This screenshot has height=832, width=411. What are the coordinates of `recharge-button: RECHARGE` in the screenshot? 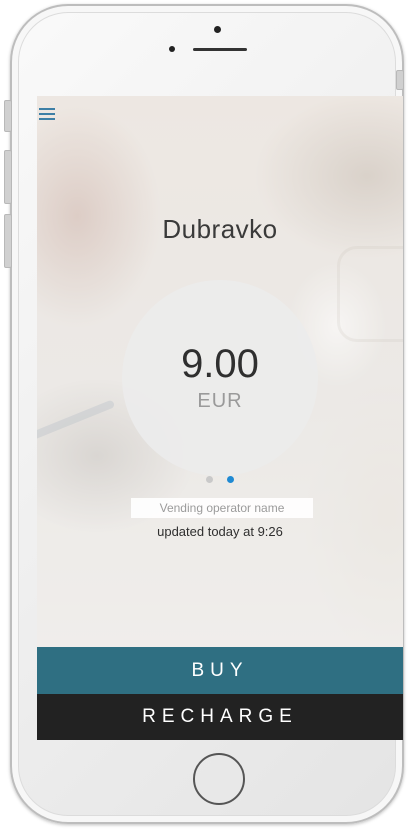 It's located at (220, 717).